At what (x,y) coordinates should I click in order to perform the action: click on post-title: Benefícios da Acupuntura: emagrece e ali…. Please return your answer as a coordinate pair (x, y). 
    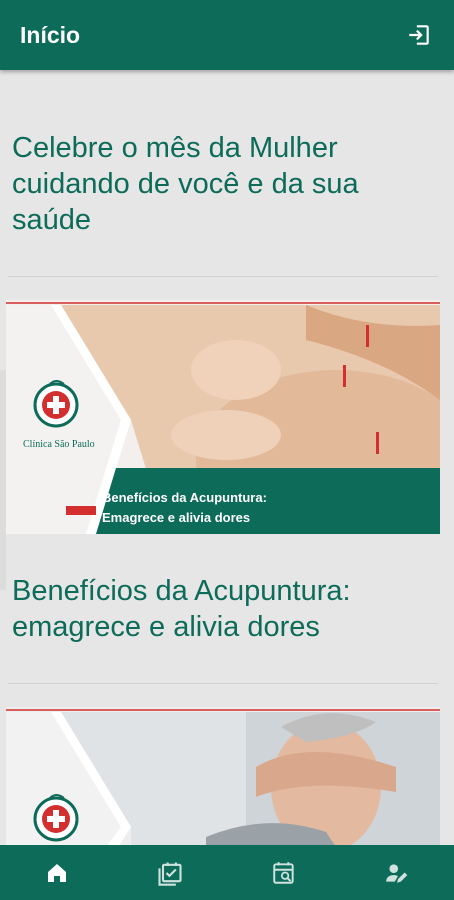
    Looking at the image, I should click on (222, 609).